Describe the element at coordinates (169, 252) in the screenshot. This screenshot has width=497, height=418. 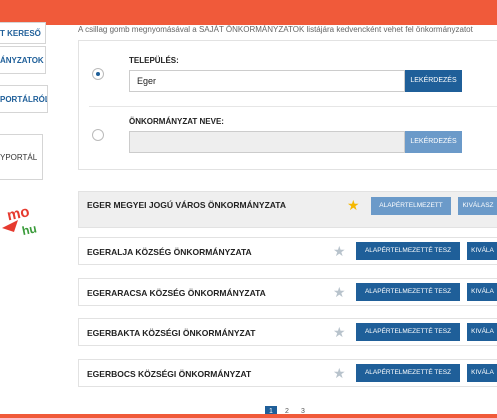
I see `result-name: EGERALJA KÖZSÉG ÖNKORMÁNYZATA` at that location.